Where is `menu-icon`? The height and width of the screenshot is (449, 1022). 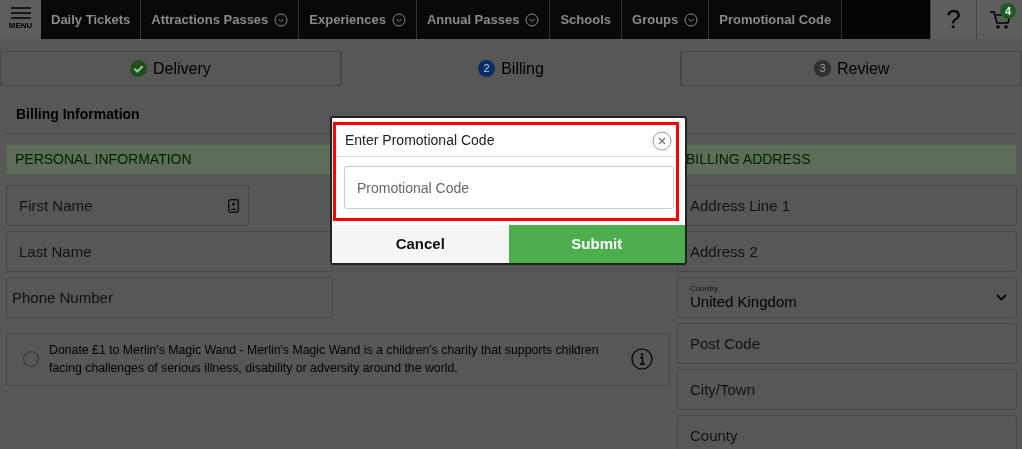 menu-icon is located at coordinates (20, 13).